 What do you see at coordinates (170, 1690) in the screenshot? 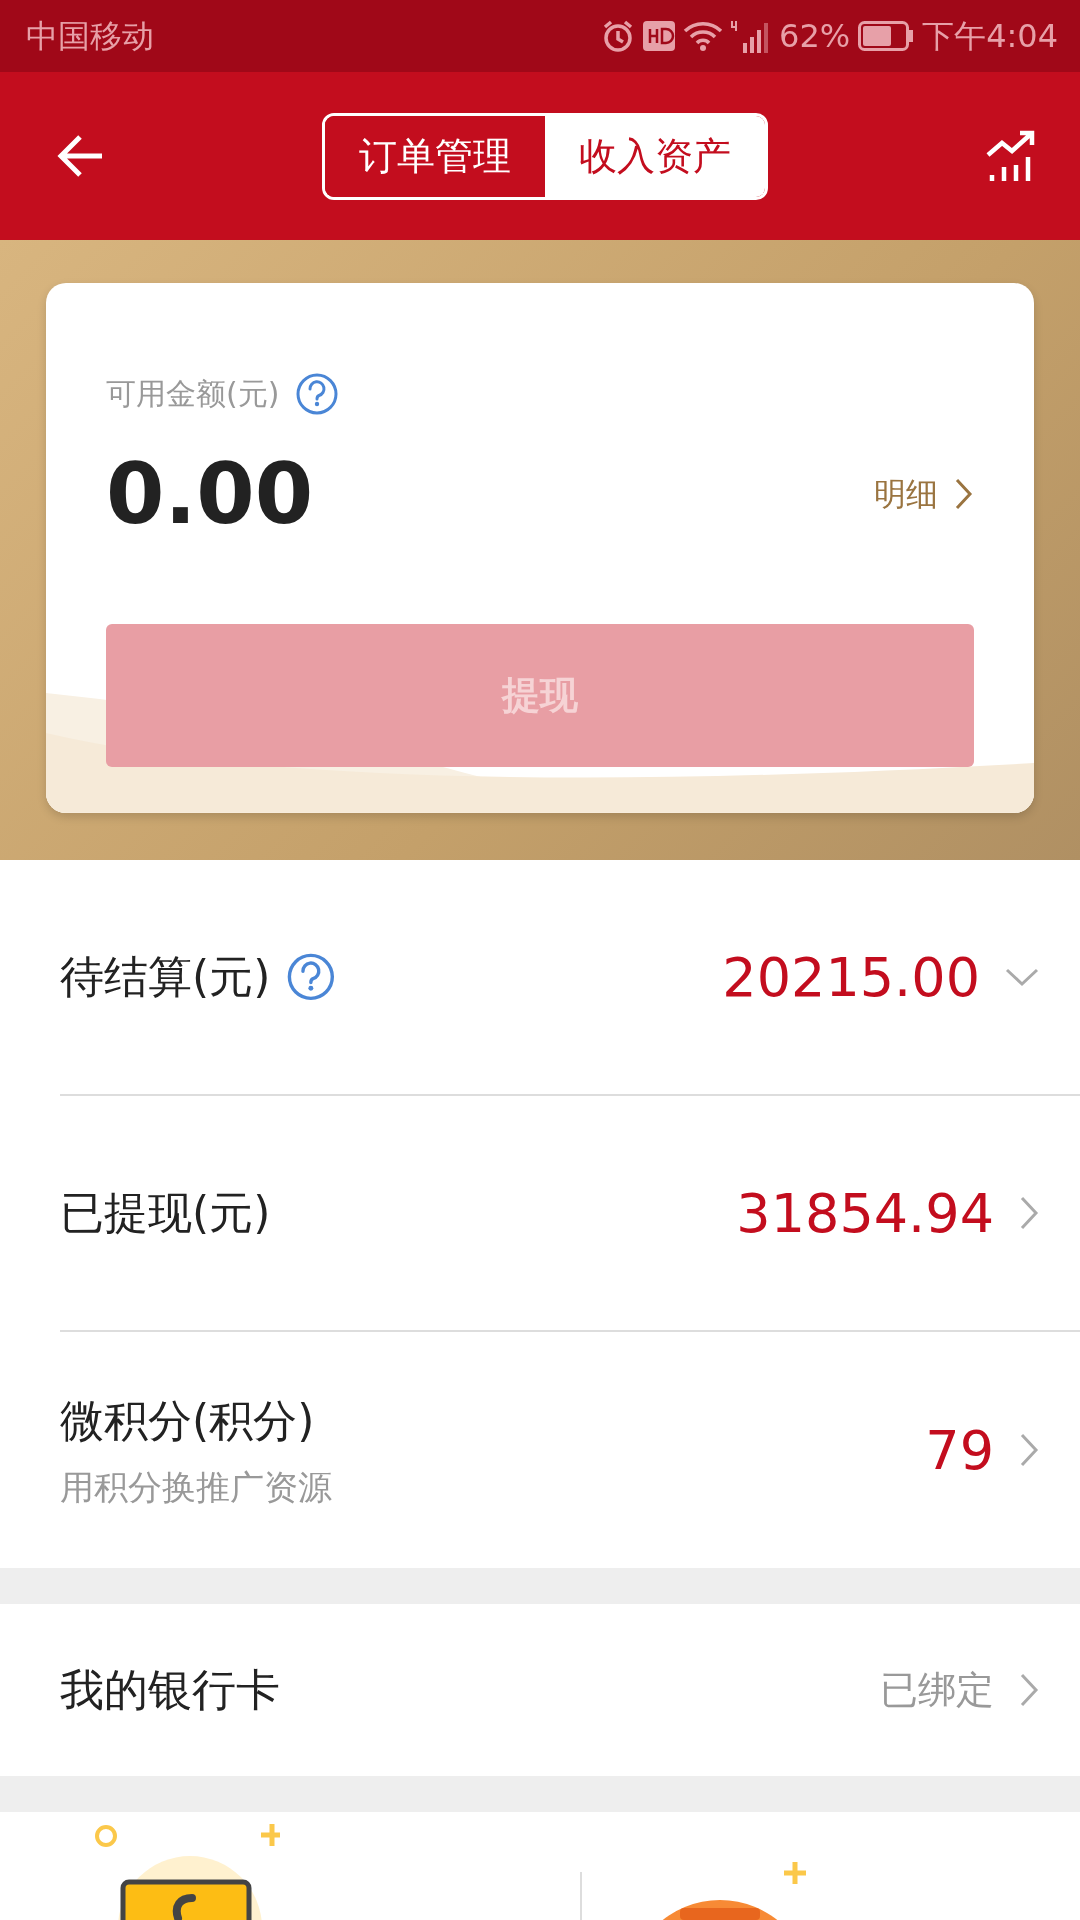
I see `row-title: 我的银行卡` at bounding box center [170, 1690].